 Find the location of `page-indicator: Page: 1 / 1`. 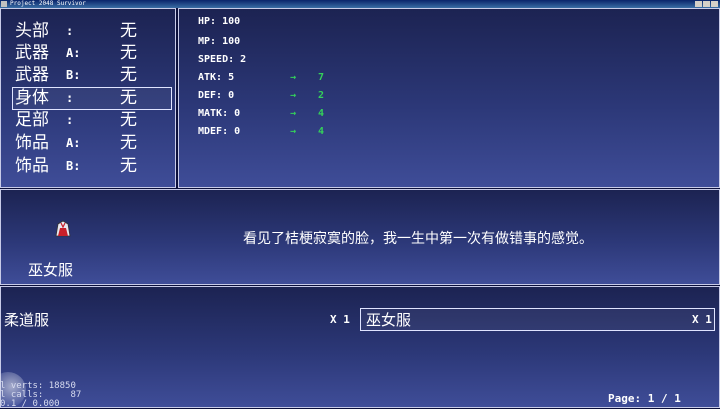

page-indicator: Page: 1 / 1 is located at coordinates (644, 398).